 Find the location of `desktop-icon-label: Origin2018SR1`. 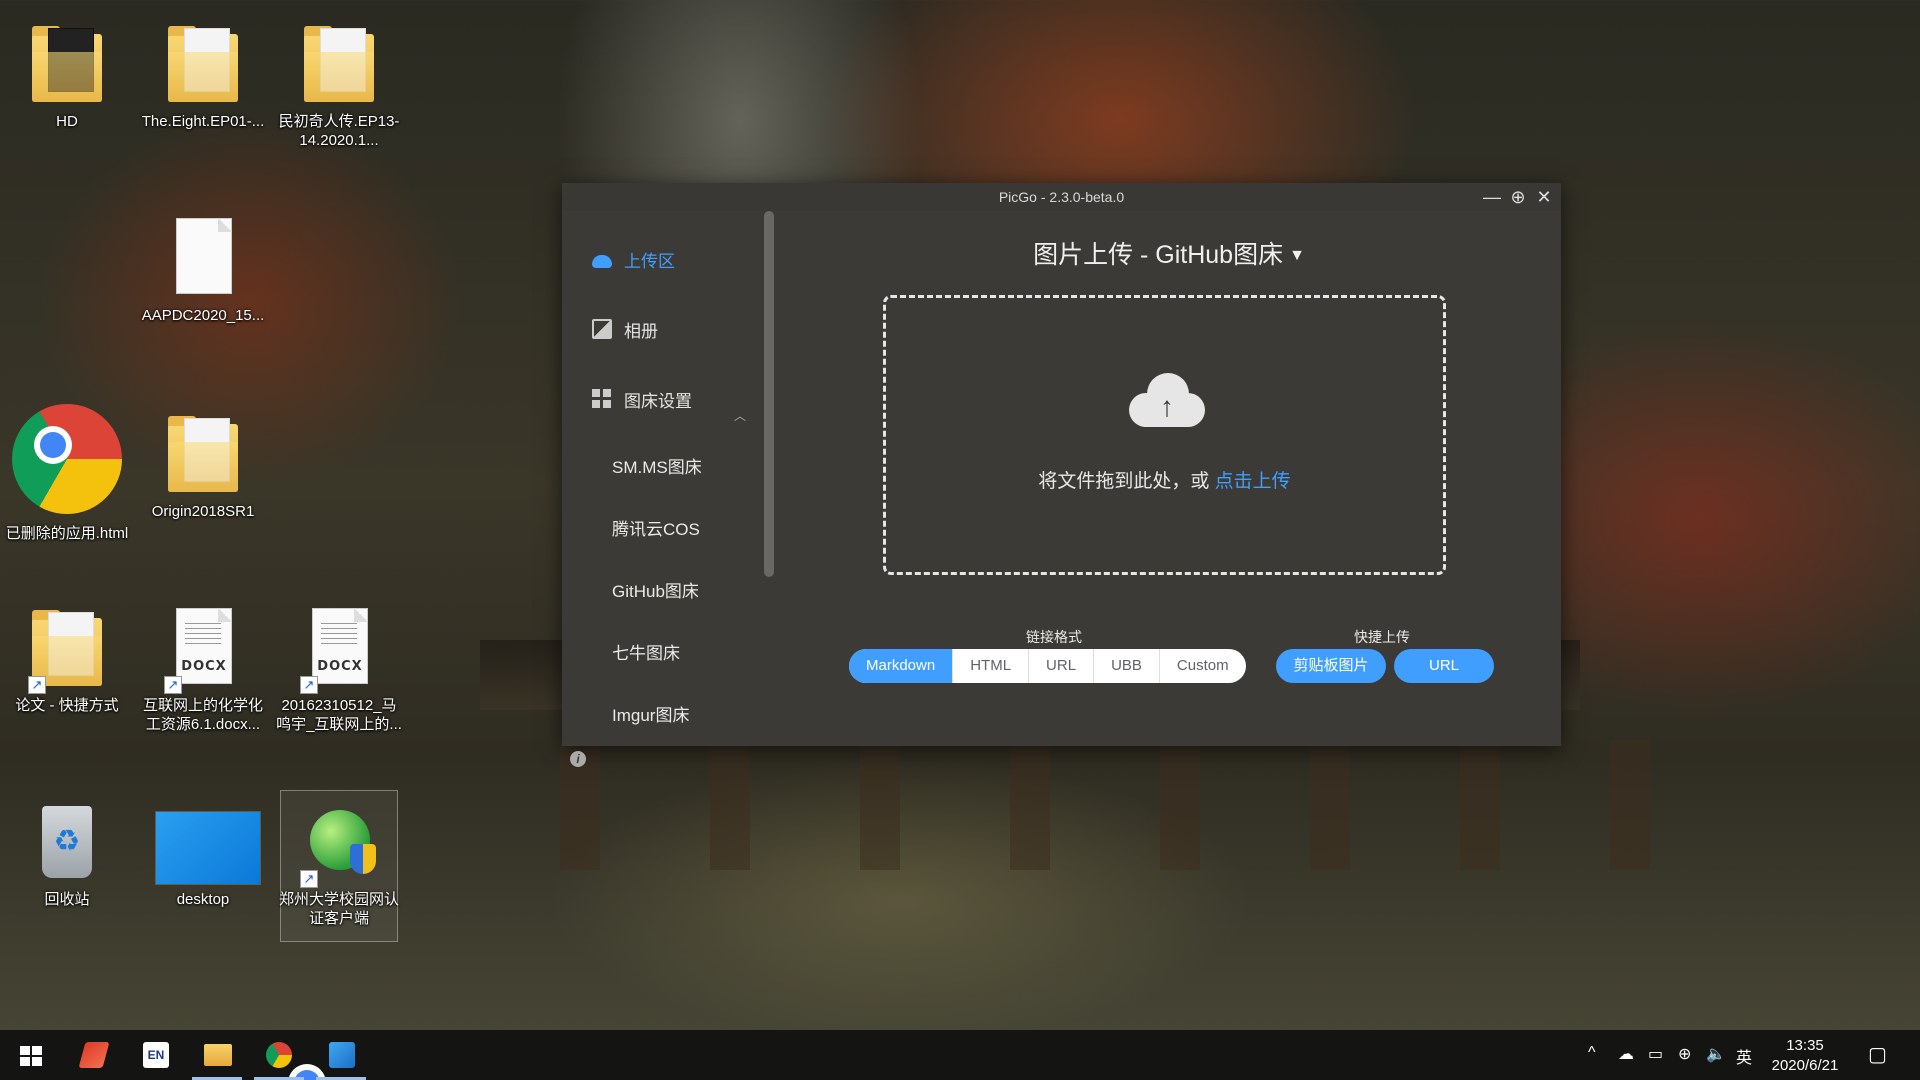

desktop-icon-label: Origin2018SR1 is located at coordinates (203, 511).